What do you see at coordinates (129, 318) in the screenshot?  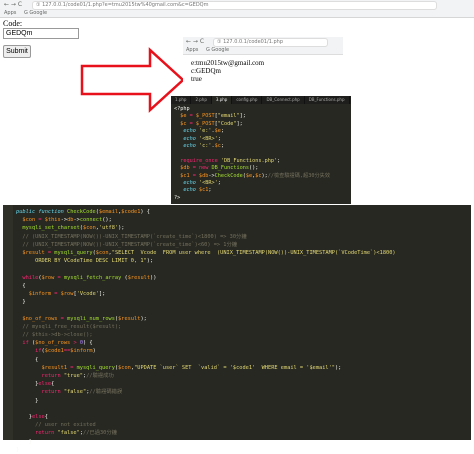 I see `code-token: $result` at bounding box center [129, 318].